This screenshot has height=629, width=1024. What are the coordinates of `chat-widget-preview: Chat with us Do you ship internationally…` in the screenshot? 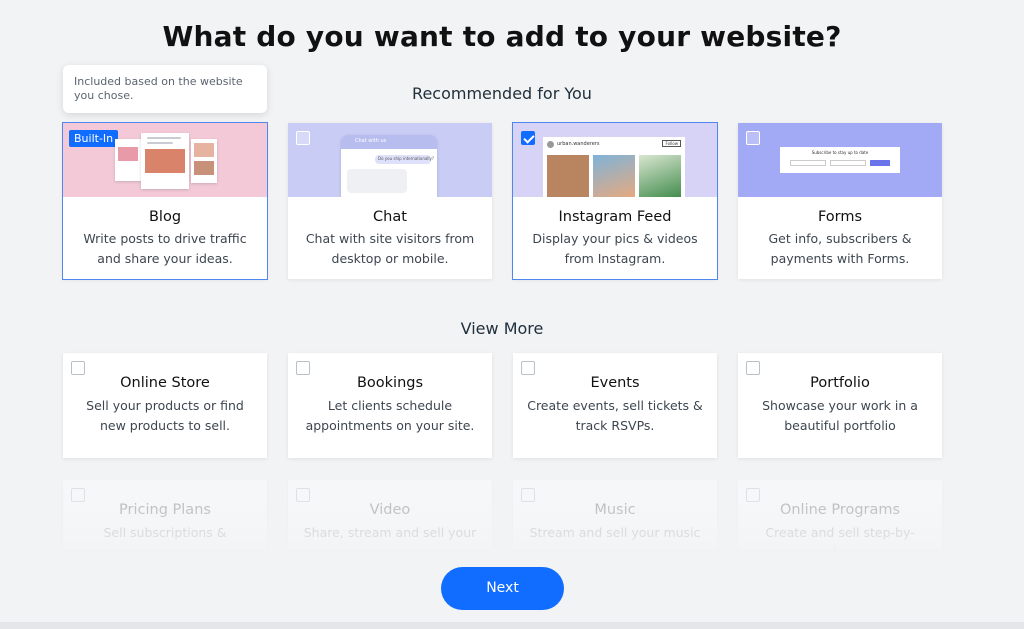 It's located at (389, 166).